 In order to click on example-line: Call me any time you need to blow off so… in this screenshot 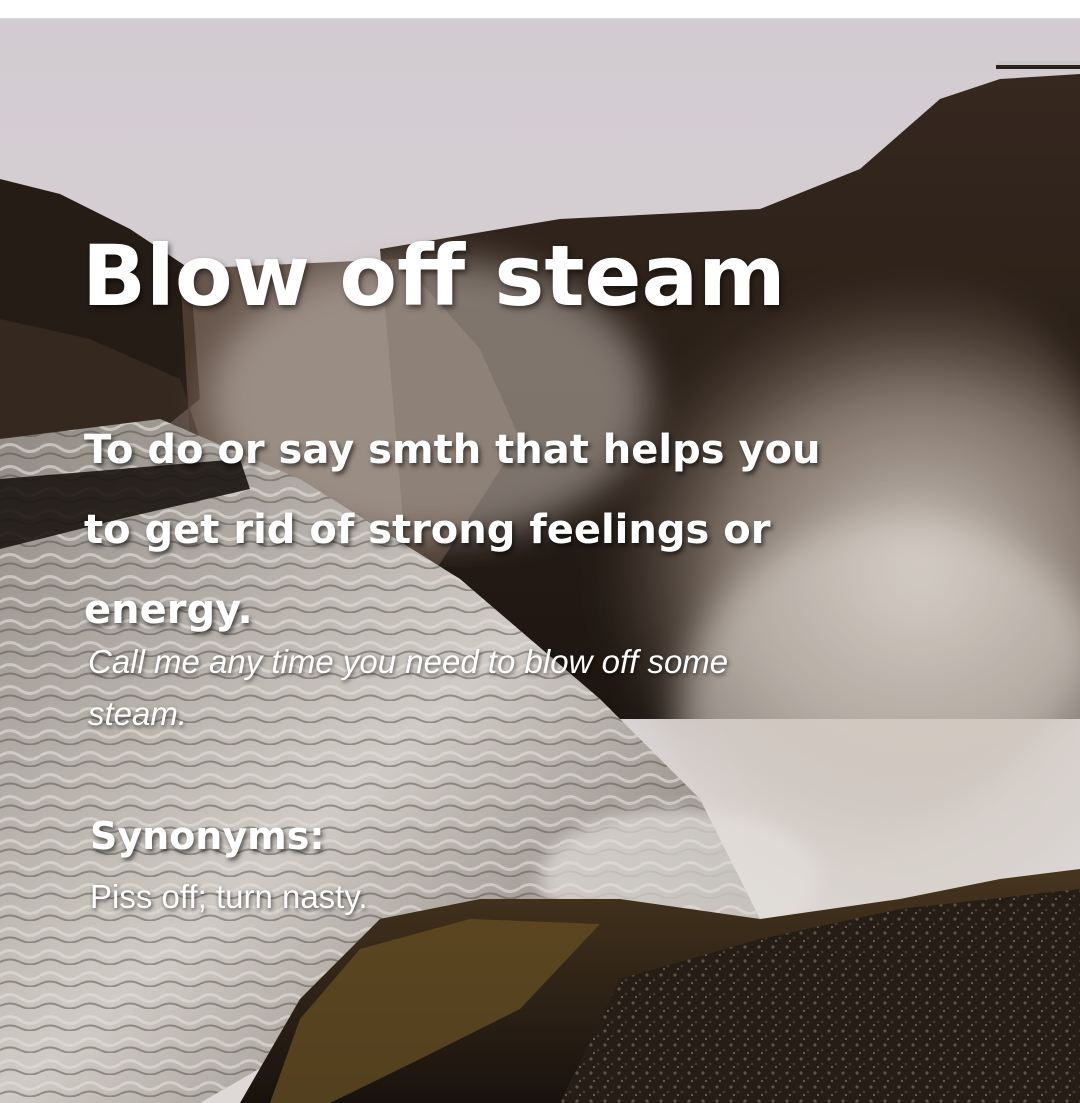, I will do `click(408, 661)`.